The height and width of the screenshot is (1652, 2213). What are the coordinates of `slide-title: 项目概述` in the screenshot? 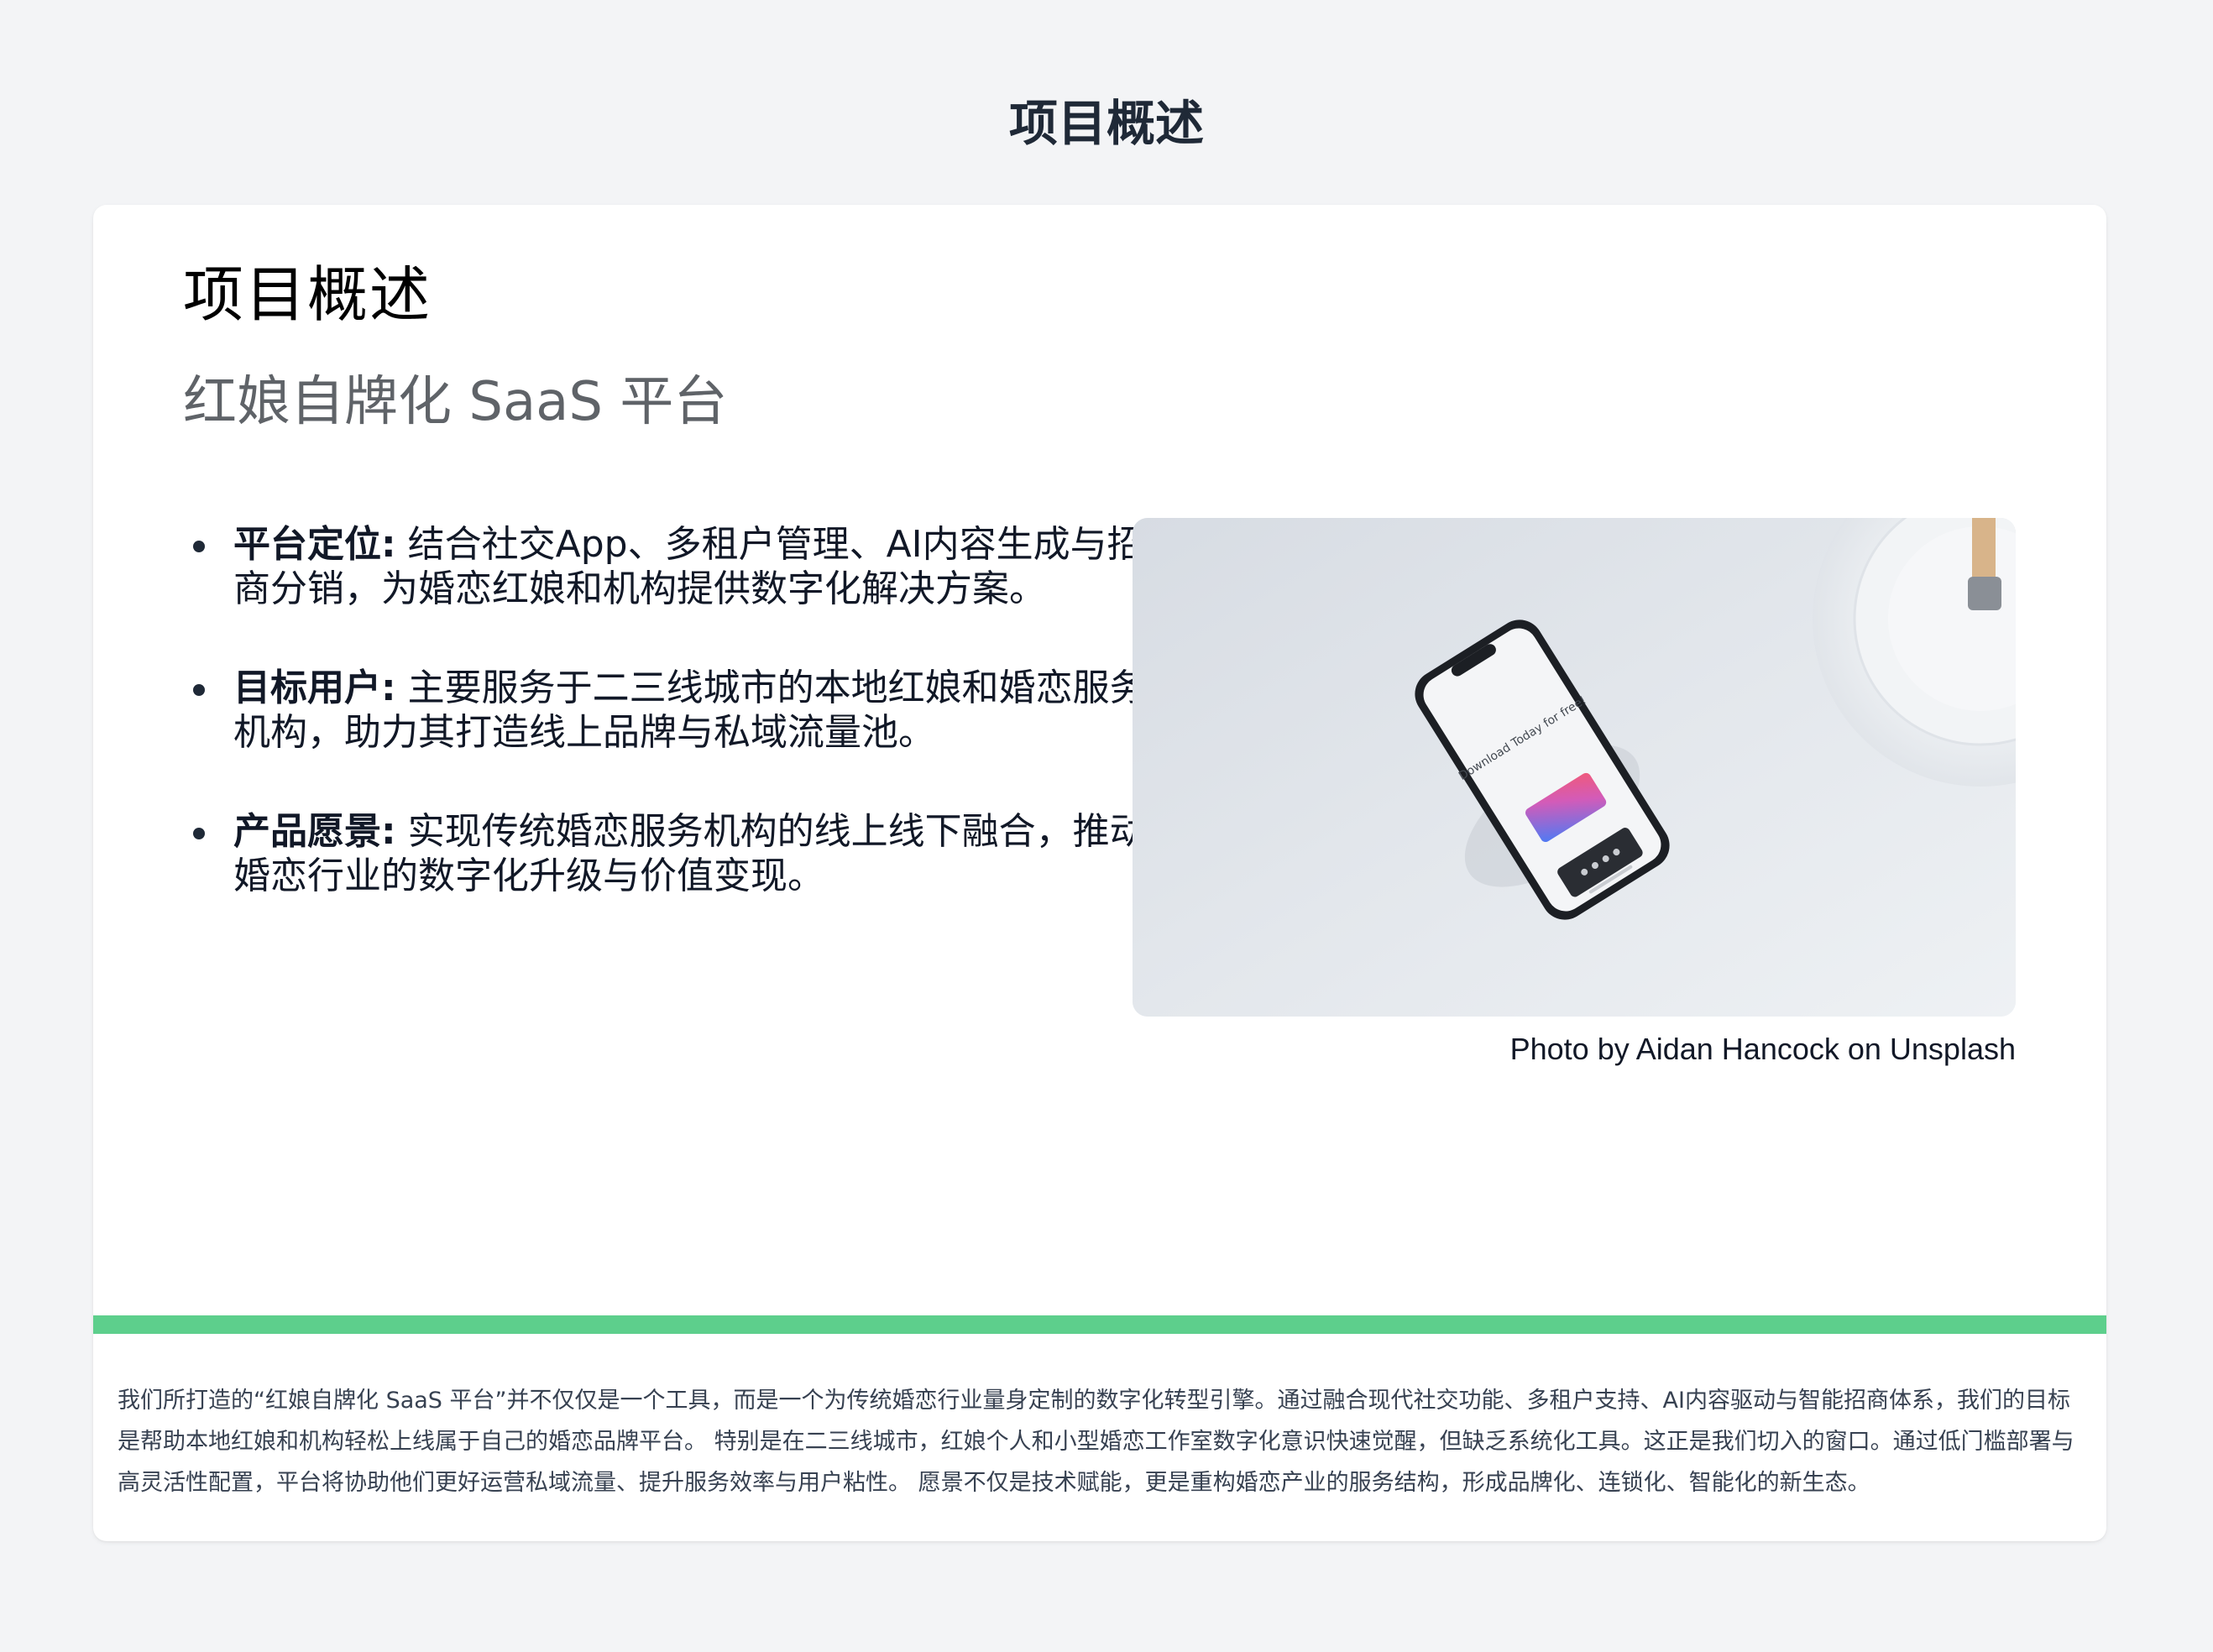 It's located at (307, 294).